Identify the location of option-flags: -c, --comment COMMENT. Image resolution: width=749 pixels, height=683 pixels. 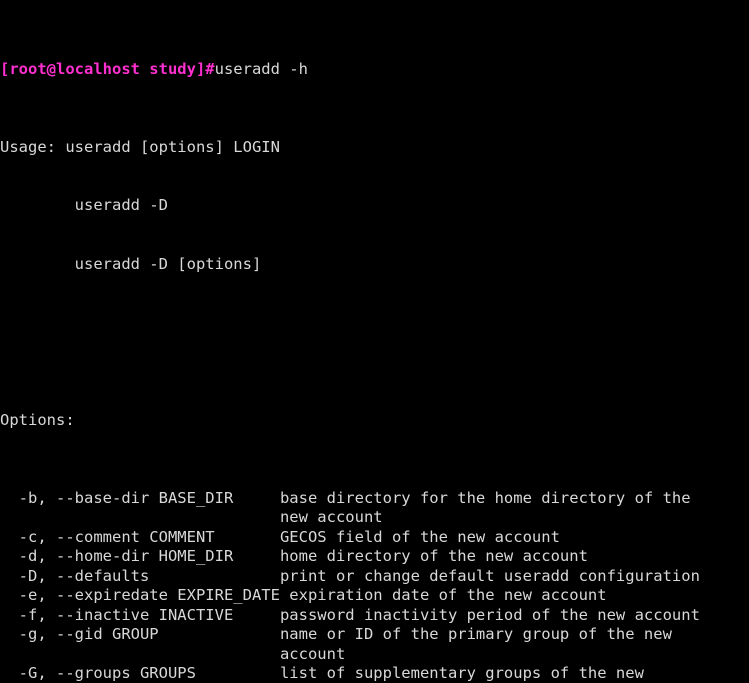
(140, 536).